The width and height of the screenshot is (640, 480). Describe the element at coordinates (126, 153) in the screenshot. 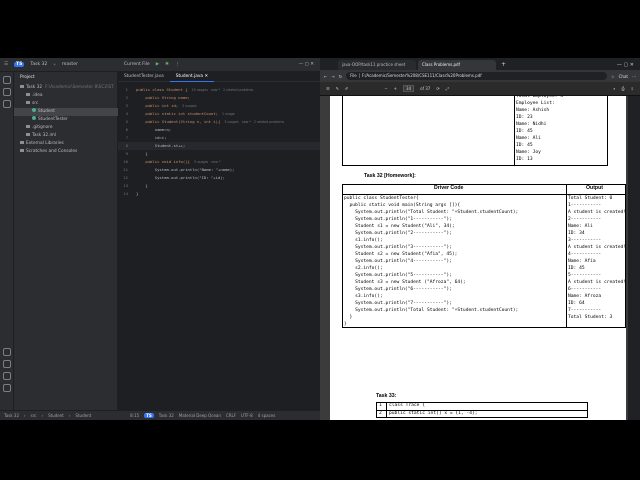

I see `line-number: 9` at that location.